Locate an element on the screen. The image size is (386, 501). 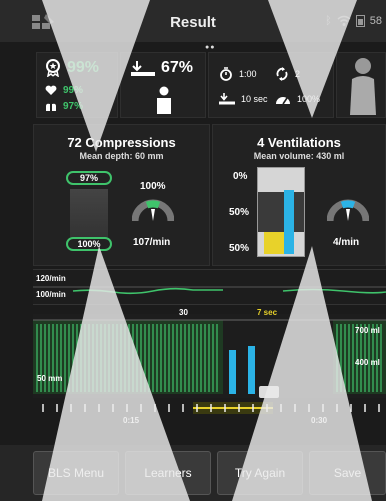
vent-high-percent: 50% is located at coordinates (239, 248).